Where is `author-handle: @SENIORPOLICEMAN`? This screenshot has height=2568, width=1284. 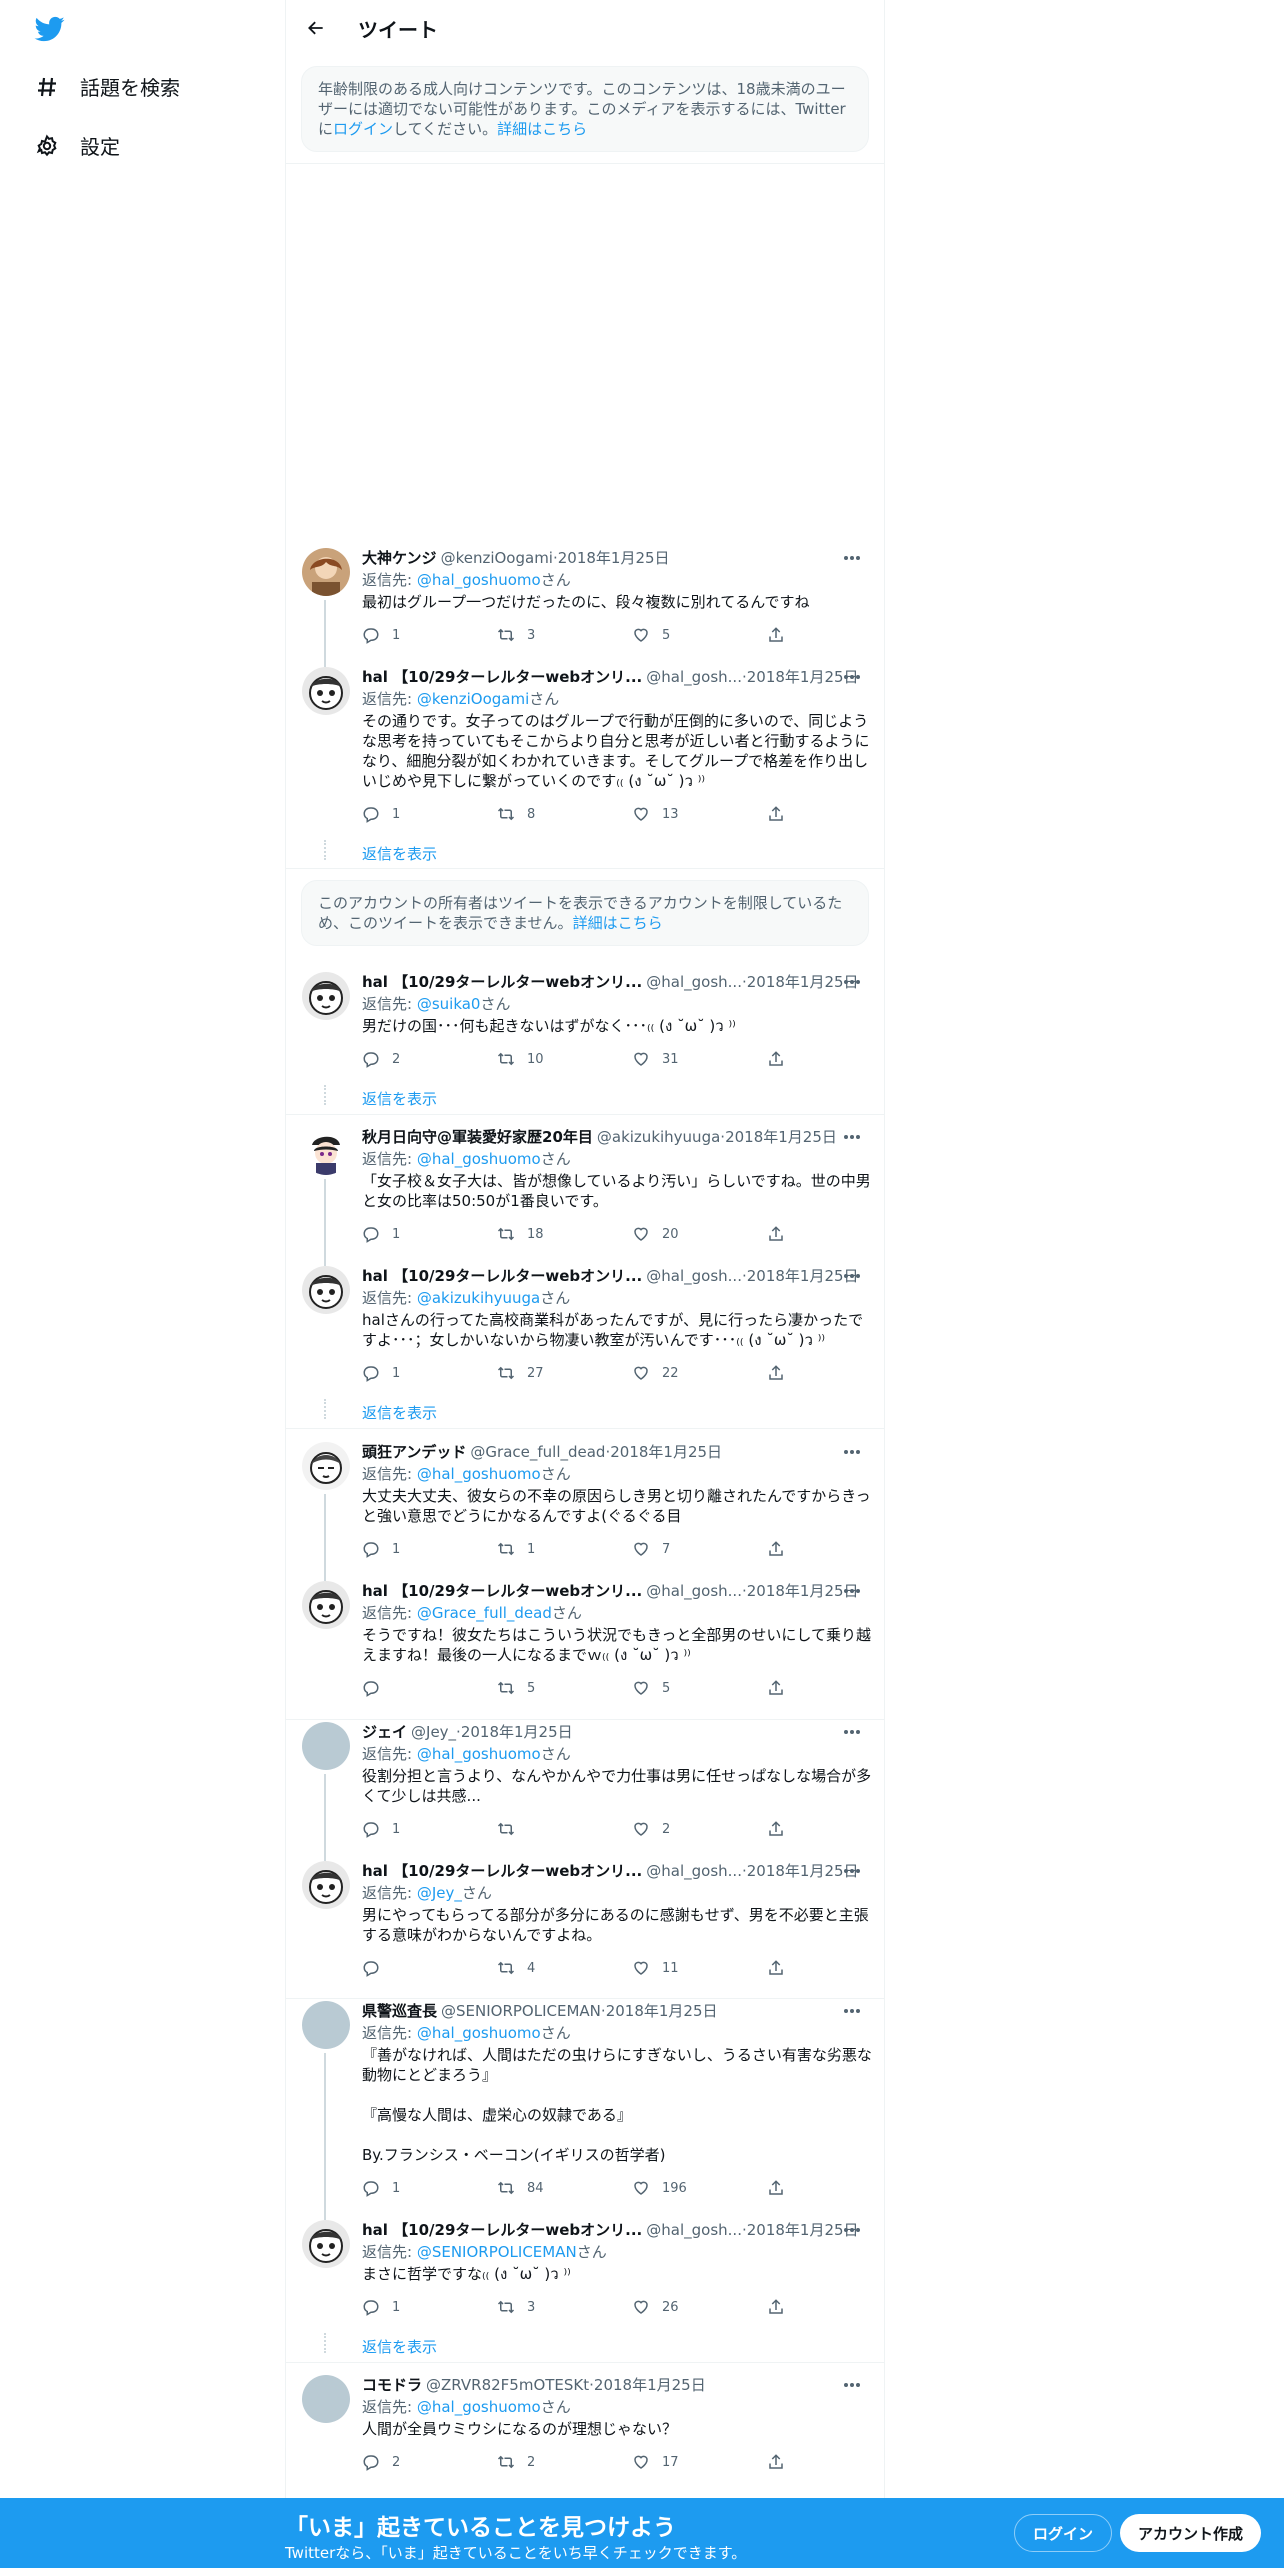 author-handle: @SENIORPOLICEMAN is located at coordinates (521, 2011).